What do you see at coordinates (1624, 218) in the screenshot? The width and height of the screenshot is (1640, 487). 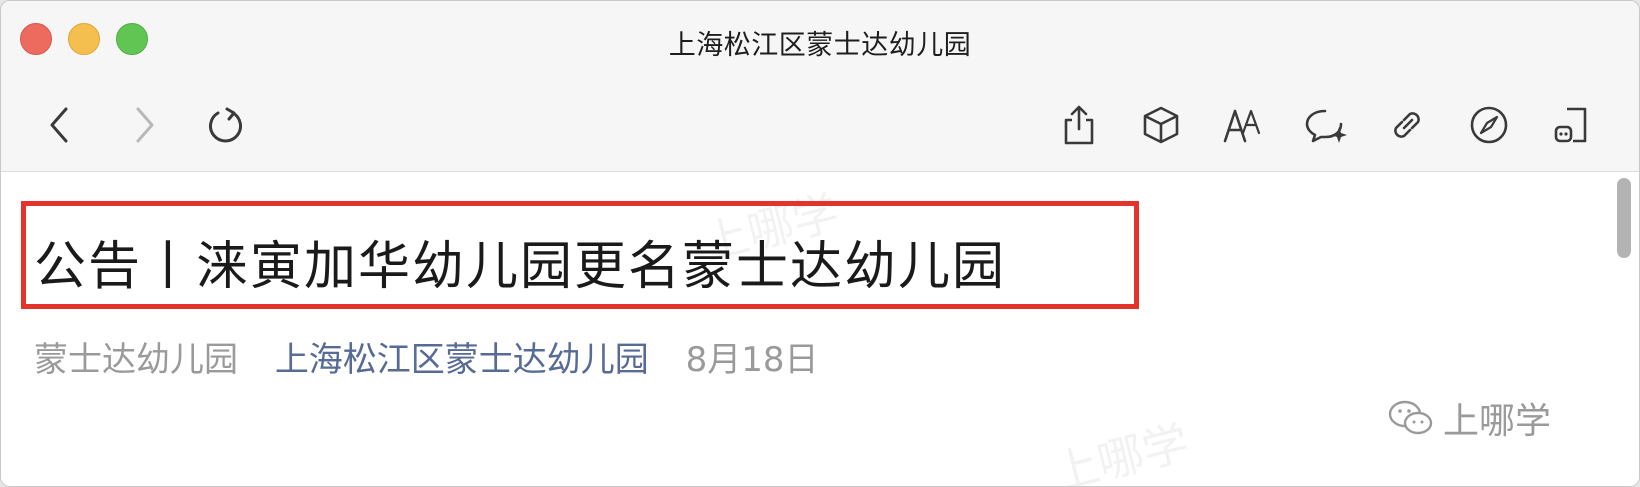 I see `vertical-scrollbar` at bounding box center [1624, 218].